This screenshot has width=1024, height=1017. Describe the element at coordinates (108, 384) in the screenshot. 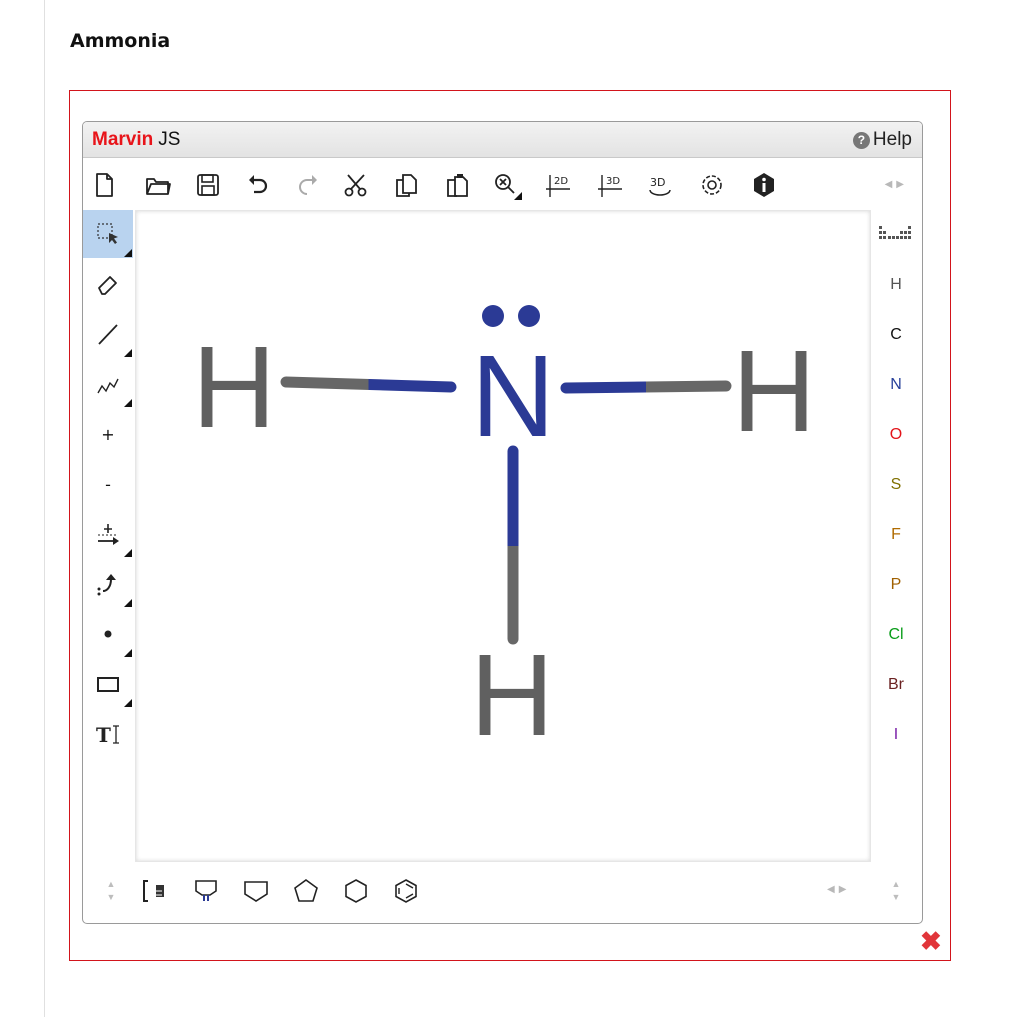

I see `chain-icon` at that location.